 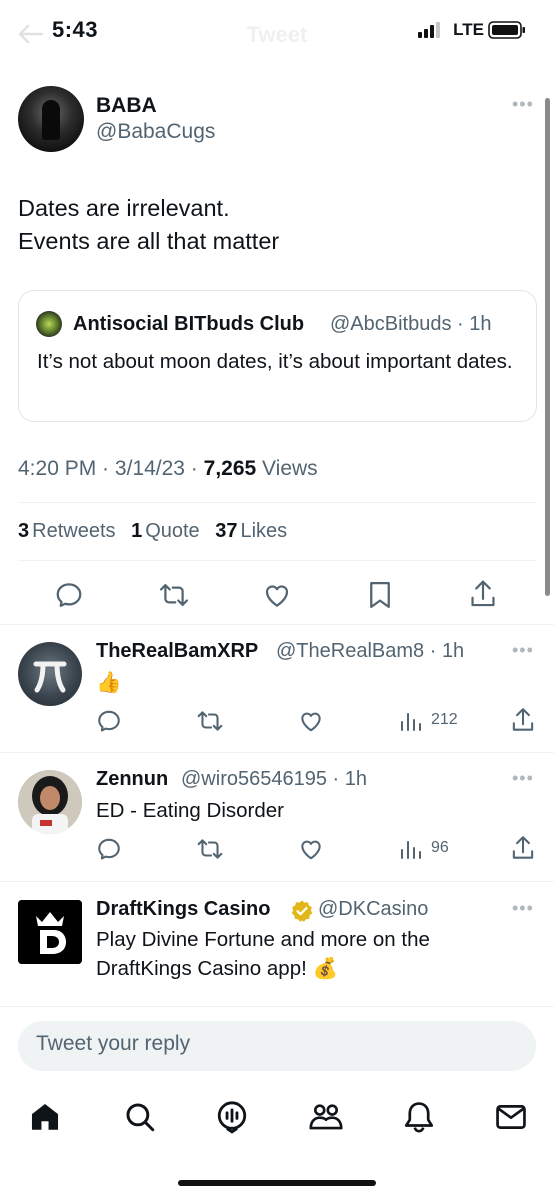 What do you see at coordinates (49, 324) in the screenshot?
I see `quoted-author-avatar` at bounding box center [49, 324].